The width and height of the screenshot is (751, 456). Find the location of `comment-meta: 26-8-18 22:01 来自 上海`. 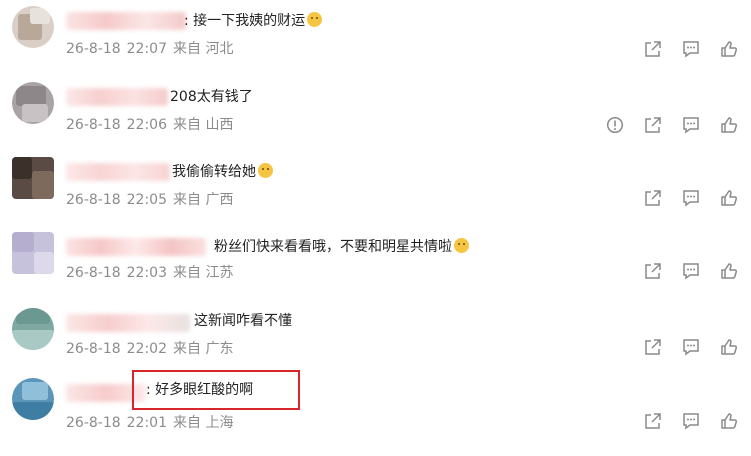

comment-meta: 26-8-18 22:01 来自 上海 is located at coordinates (152, 423).